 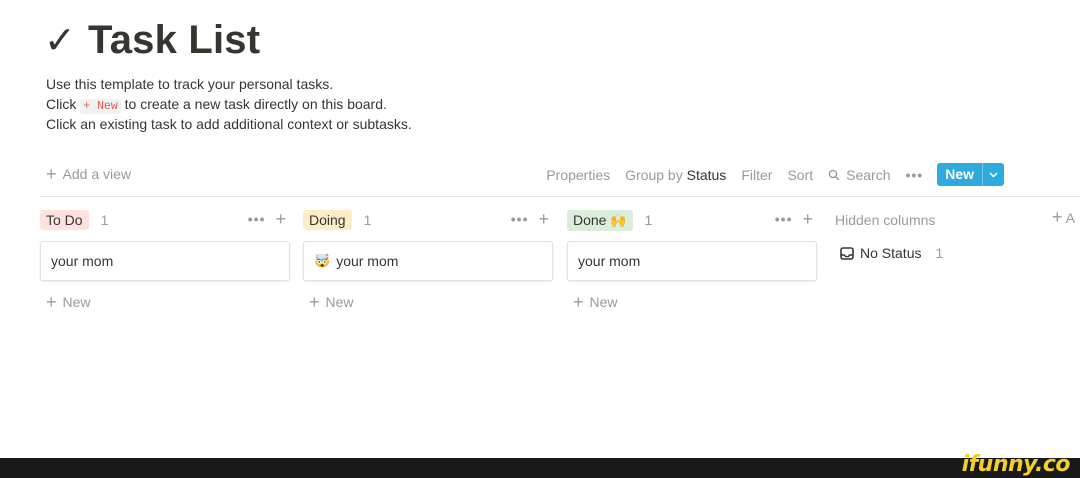 I want to click on group-by-value: Status, so click(x=706, y=174).